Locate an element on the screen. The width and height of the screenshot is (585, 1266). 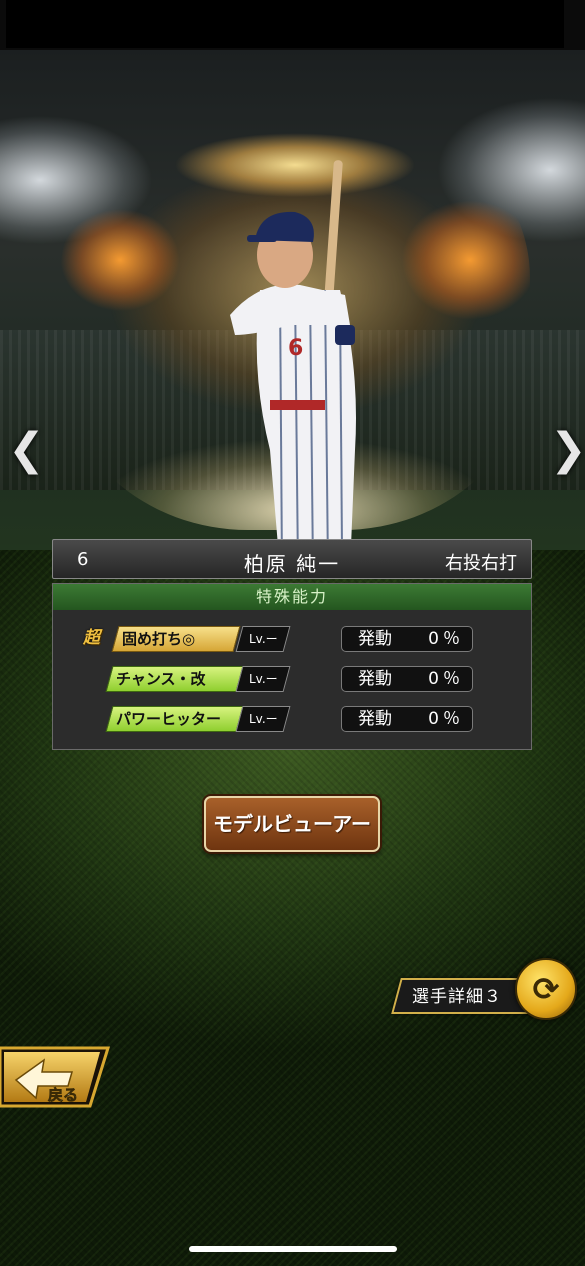
special-abilities-header: 特殊能力 is located at coordinates (292, 597).